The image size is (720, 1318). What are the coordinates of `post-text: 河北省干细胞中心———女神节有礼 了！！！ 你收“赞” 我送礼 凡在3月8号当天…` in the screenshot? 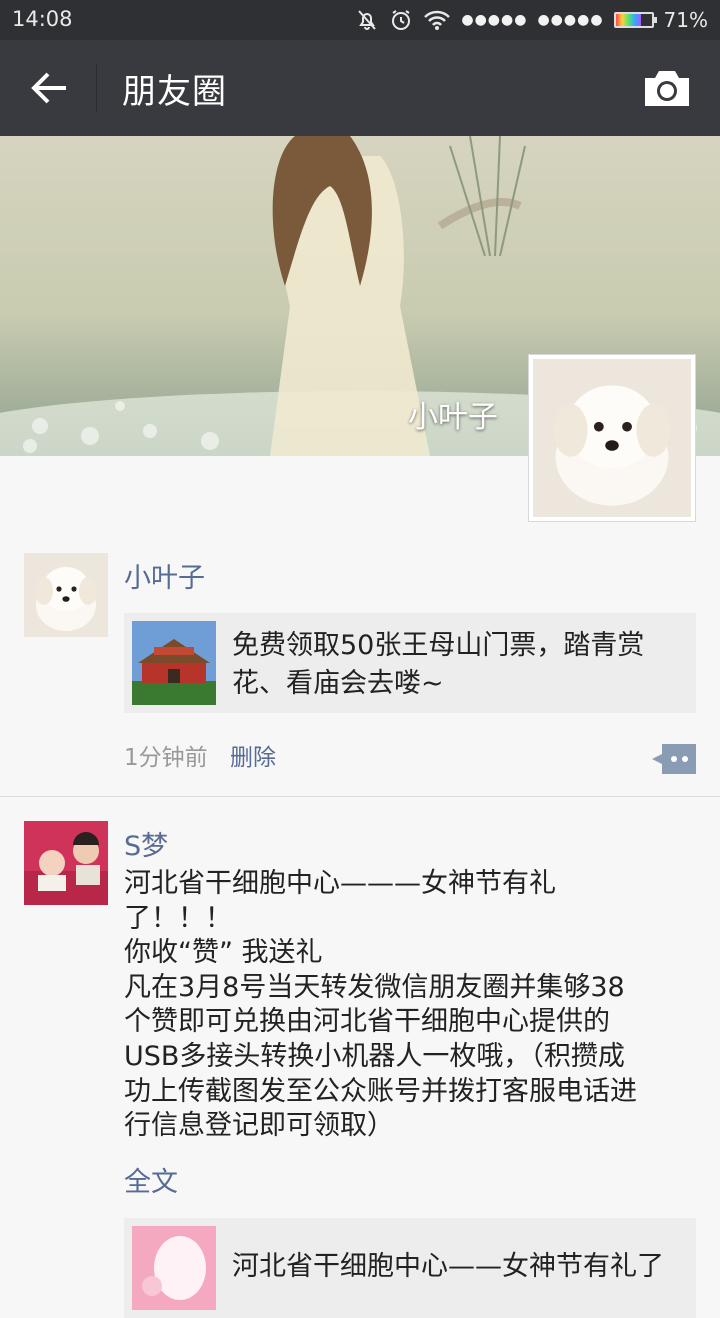 It's located at (380, 1005).